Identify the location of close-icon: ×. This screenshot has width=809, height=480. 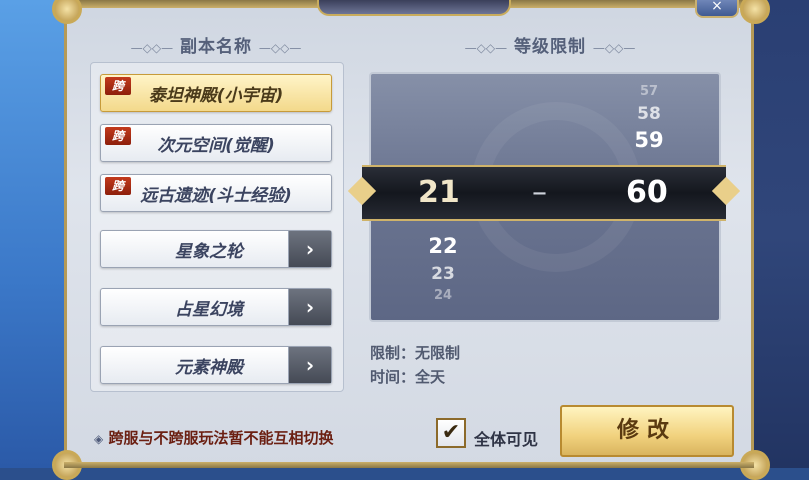
(717, 7).